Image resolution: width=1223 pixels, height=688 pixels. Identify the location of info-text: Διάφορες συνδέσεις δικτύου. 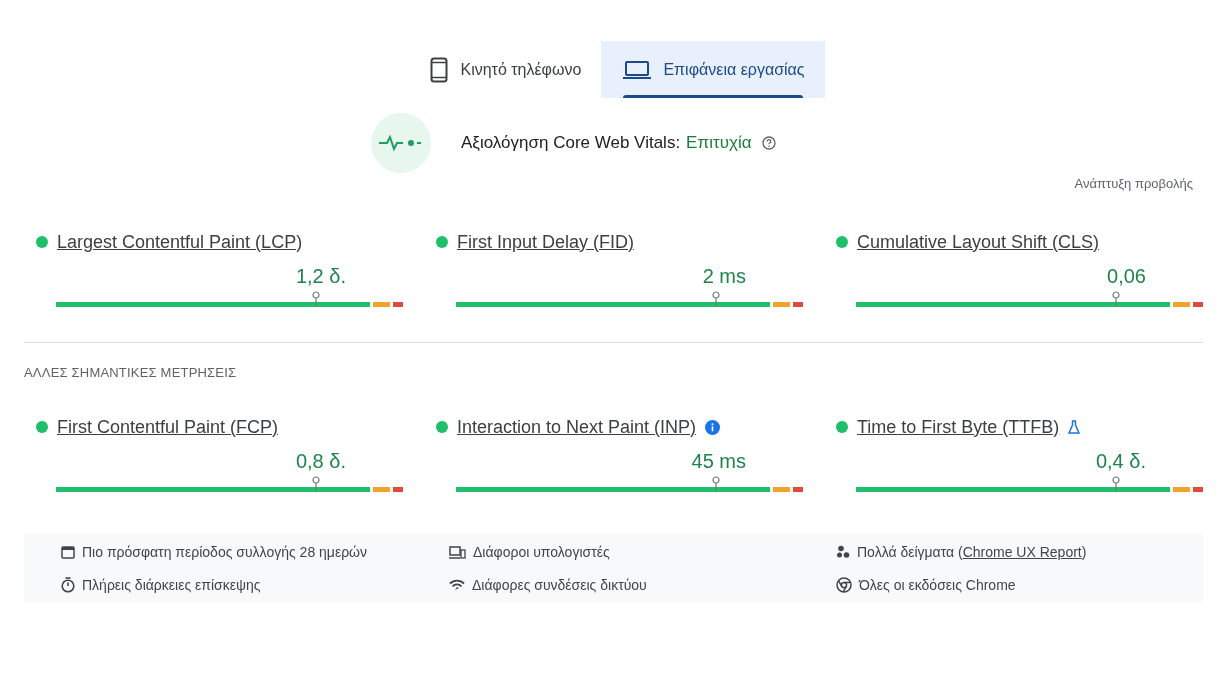
(559, 585).